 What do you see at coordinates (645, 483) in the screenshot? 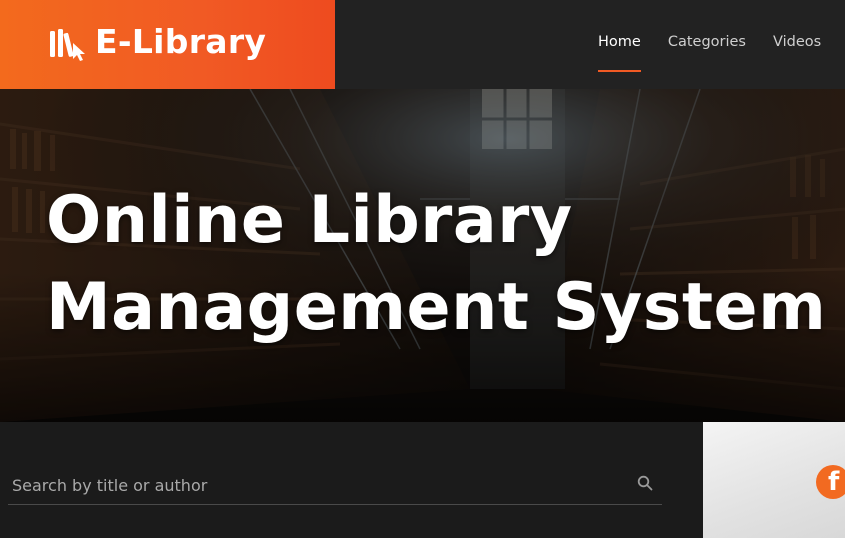
I see `search-icon` at bounding box center [645, 483].